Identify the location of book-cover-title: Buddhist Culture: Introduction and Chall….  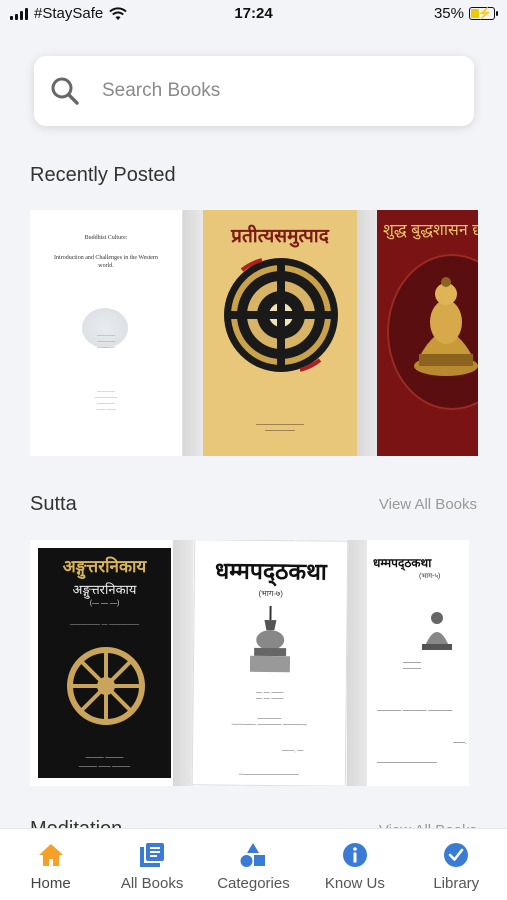
(106, 252).